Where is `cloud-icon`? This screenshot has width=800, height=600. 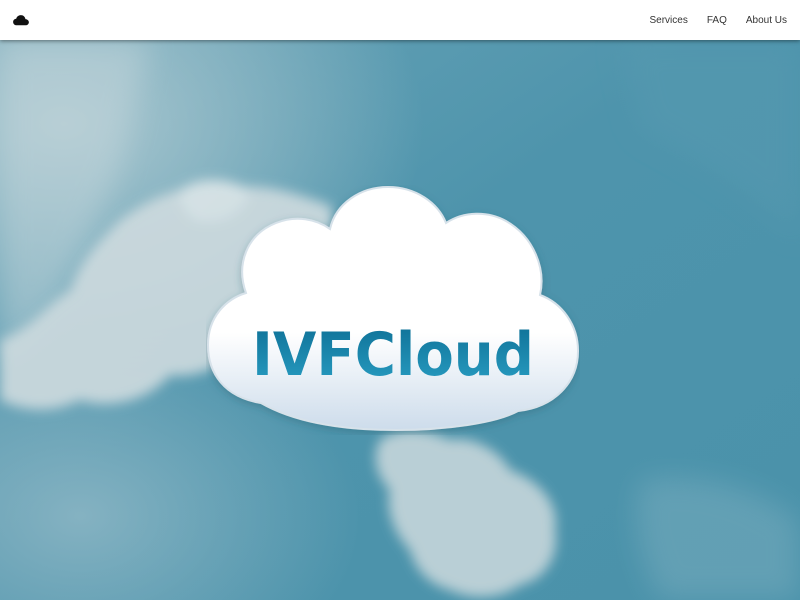 cloud-icon is located at coordinates (21, 20).